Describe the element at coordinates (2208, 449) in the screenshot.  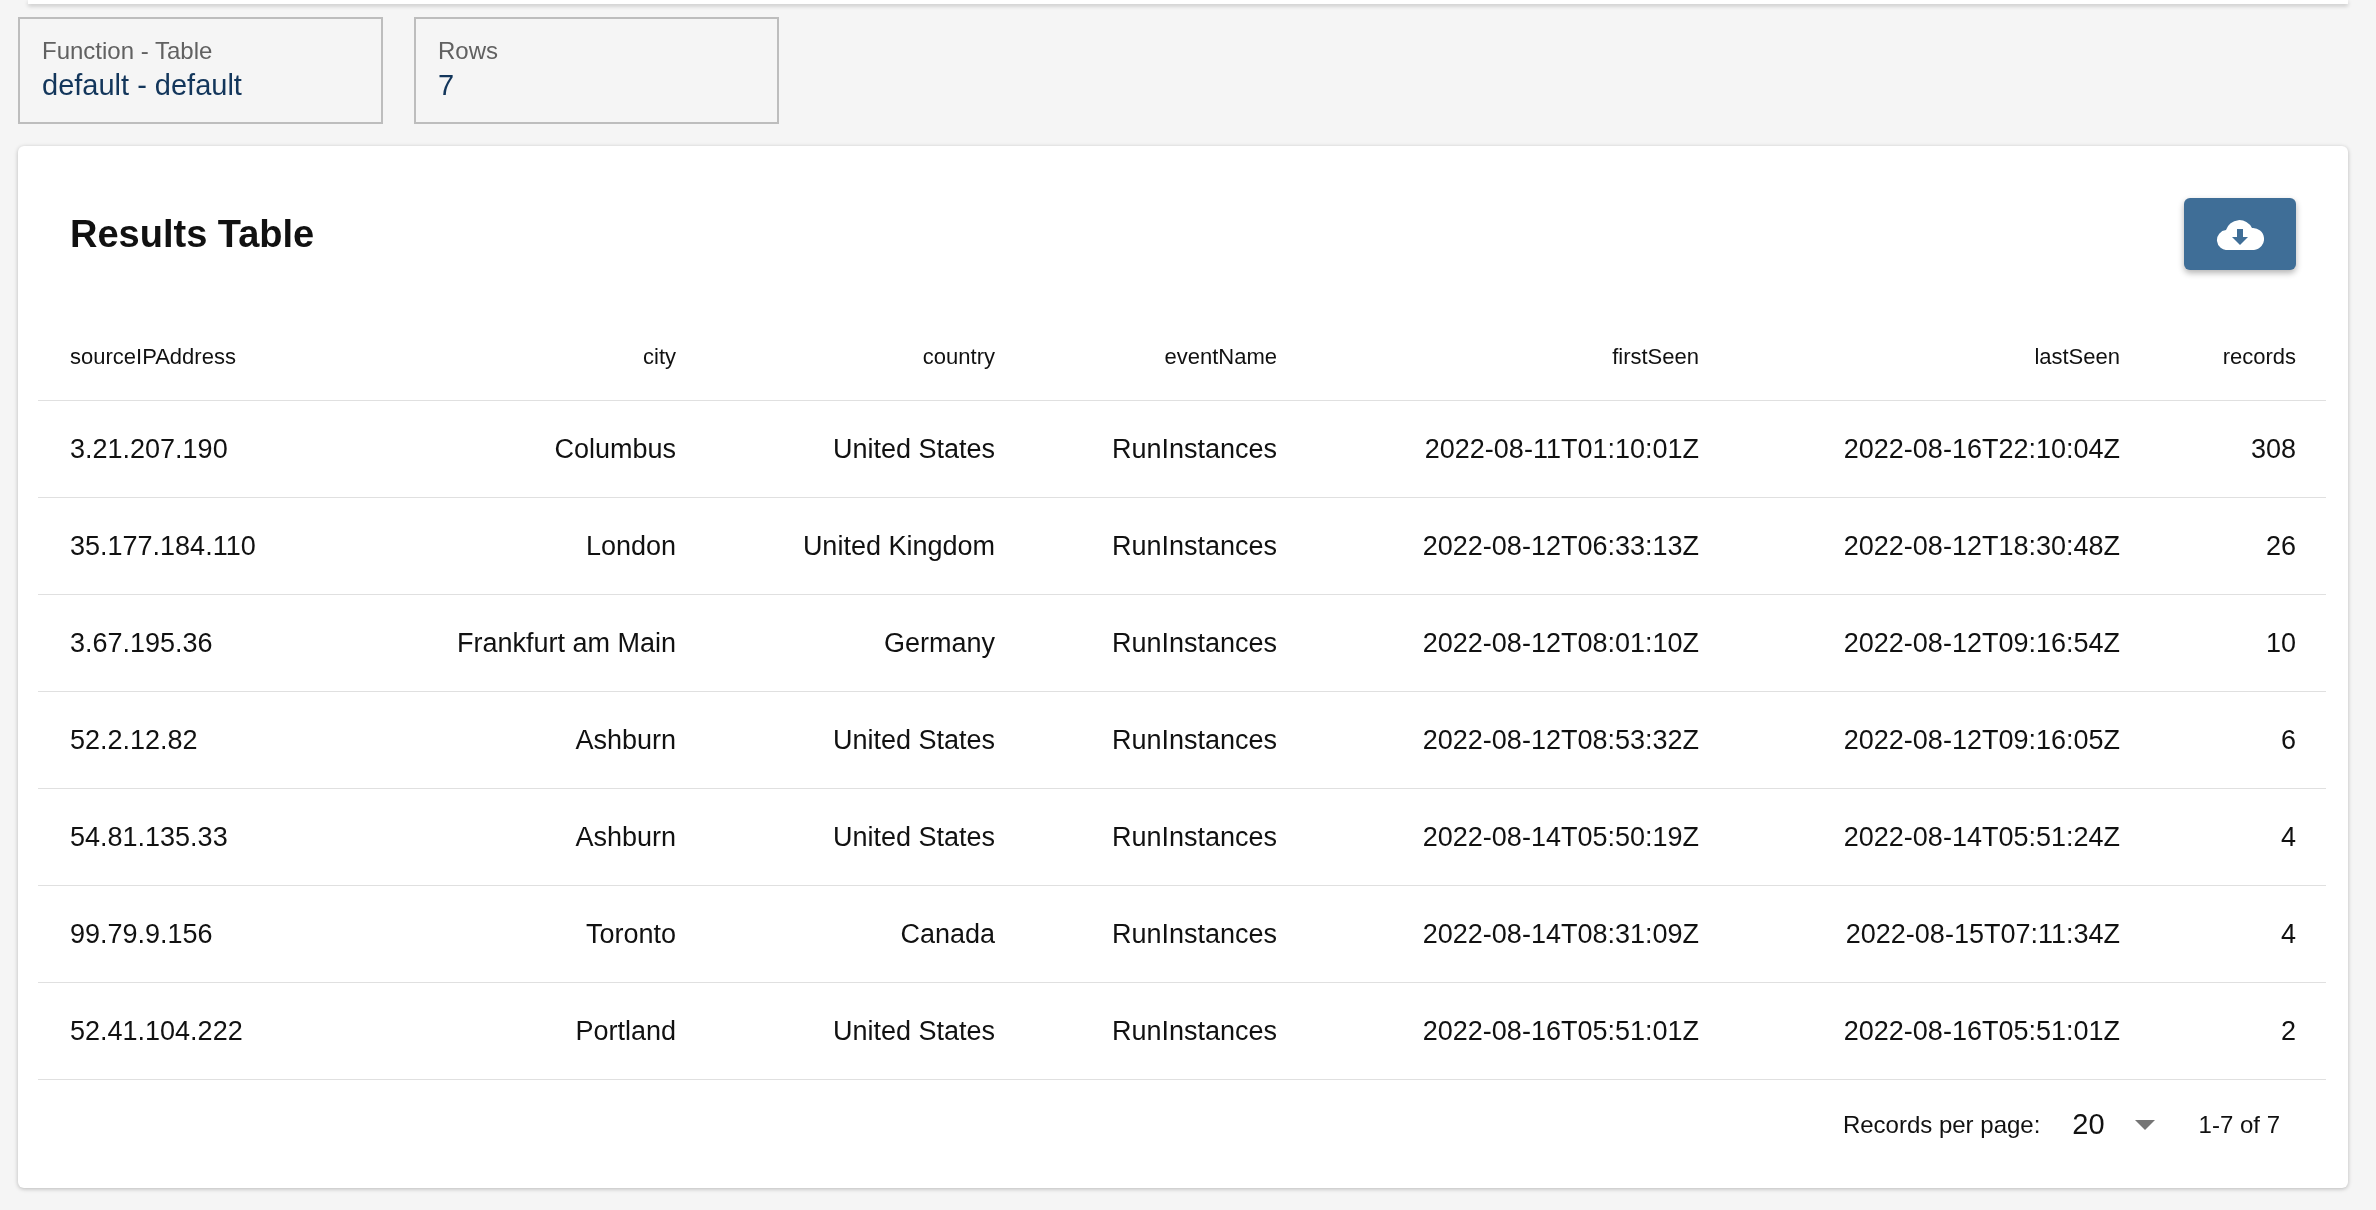
I see `table-cell: 308` at that location.